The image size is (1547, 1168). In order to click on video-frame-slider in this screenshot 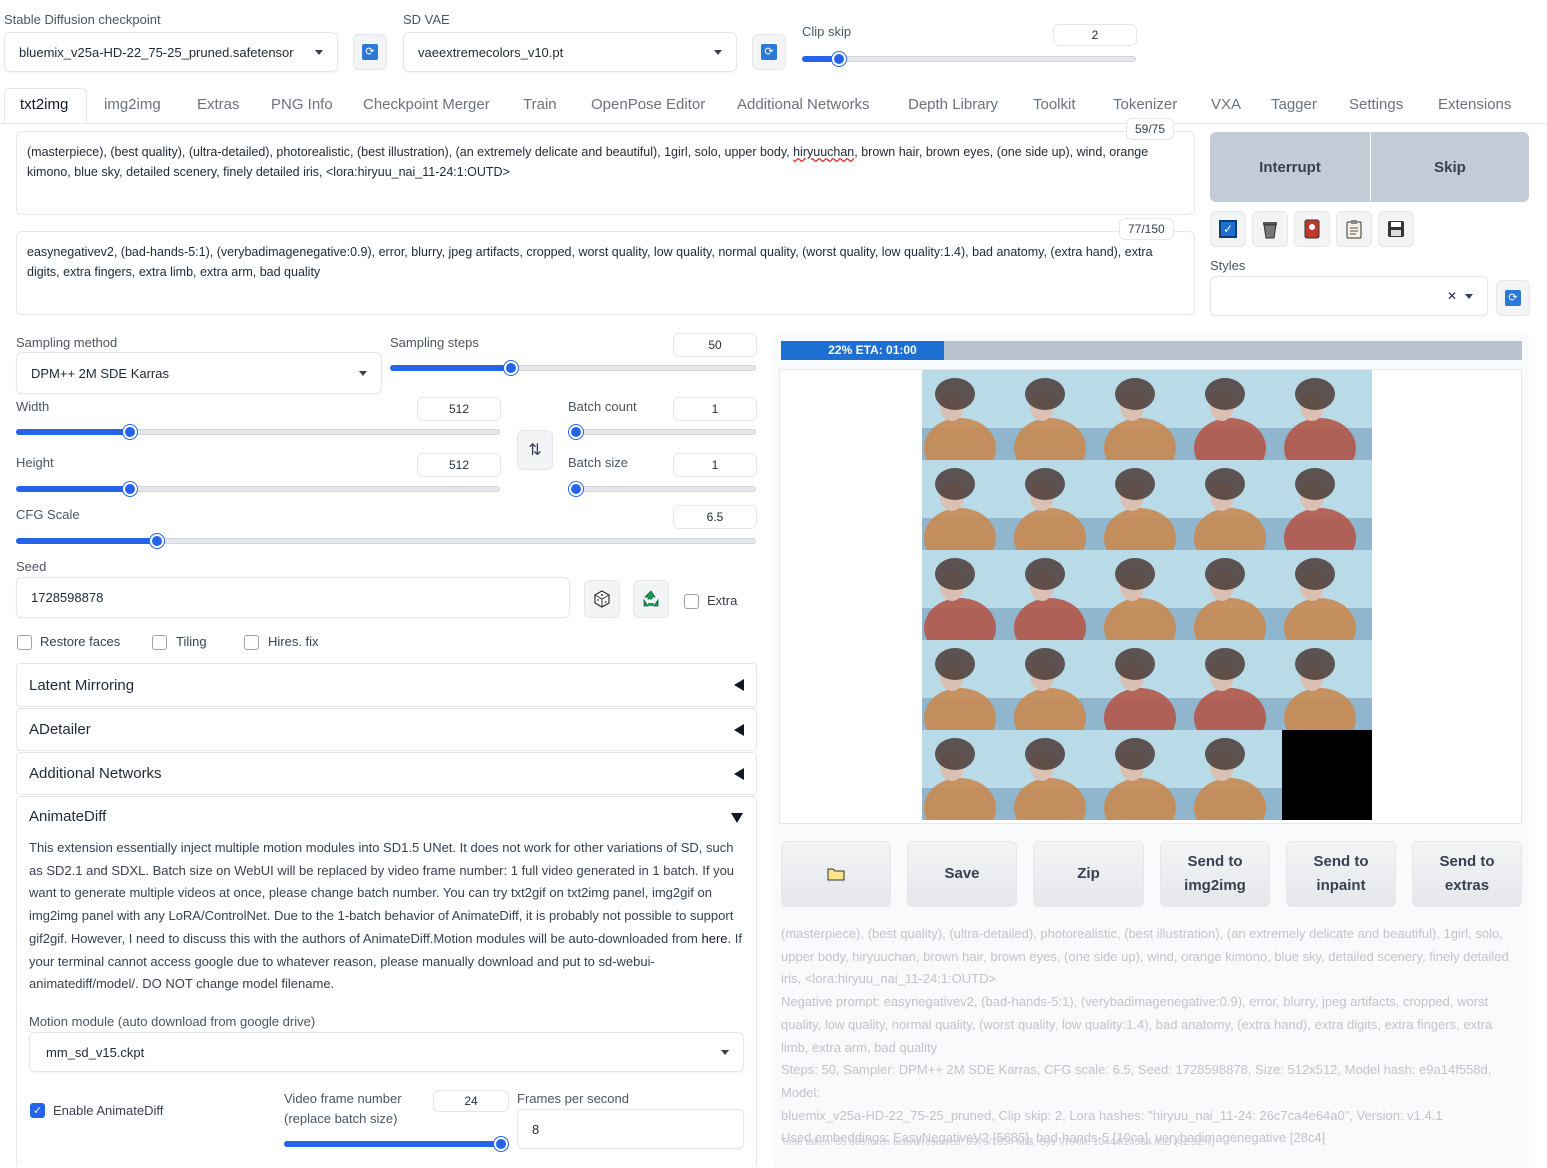, I will do `click(396, 1144)`.